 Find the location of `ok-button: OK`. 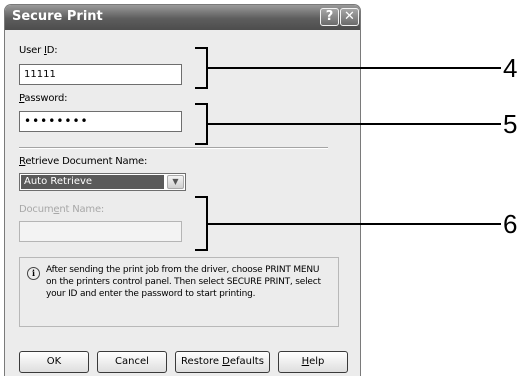

ok-button: OK is located at coordinates (54, 362).